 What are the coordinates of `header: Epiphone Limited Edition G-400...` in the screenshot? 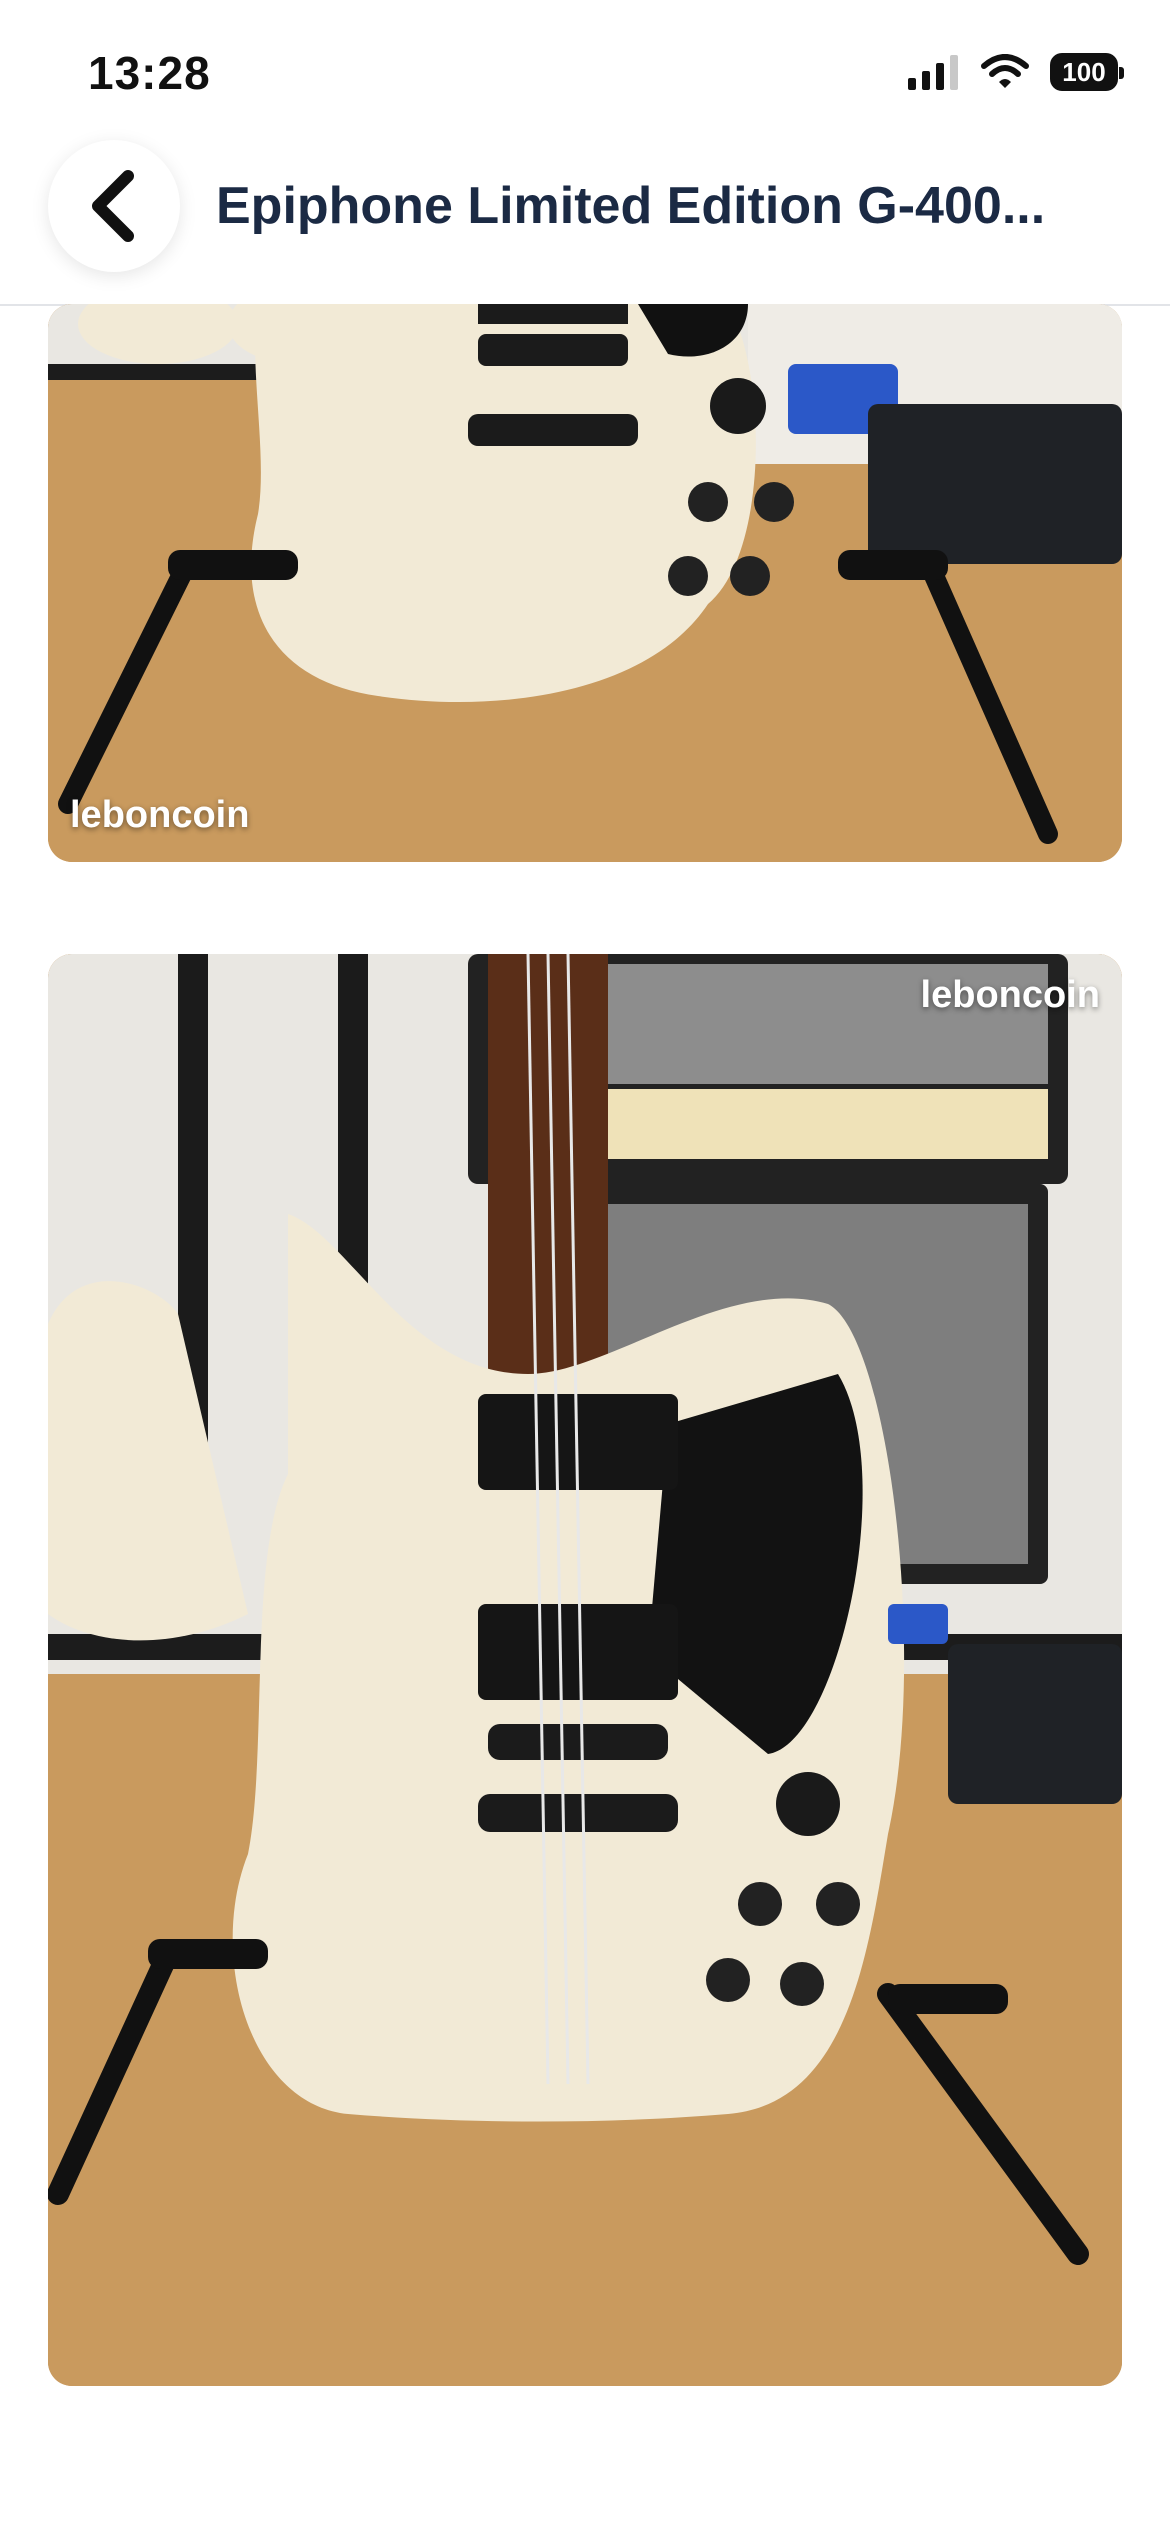 It's located at (585, 153).